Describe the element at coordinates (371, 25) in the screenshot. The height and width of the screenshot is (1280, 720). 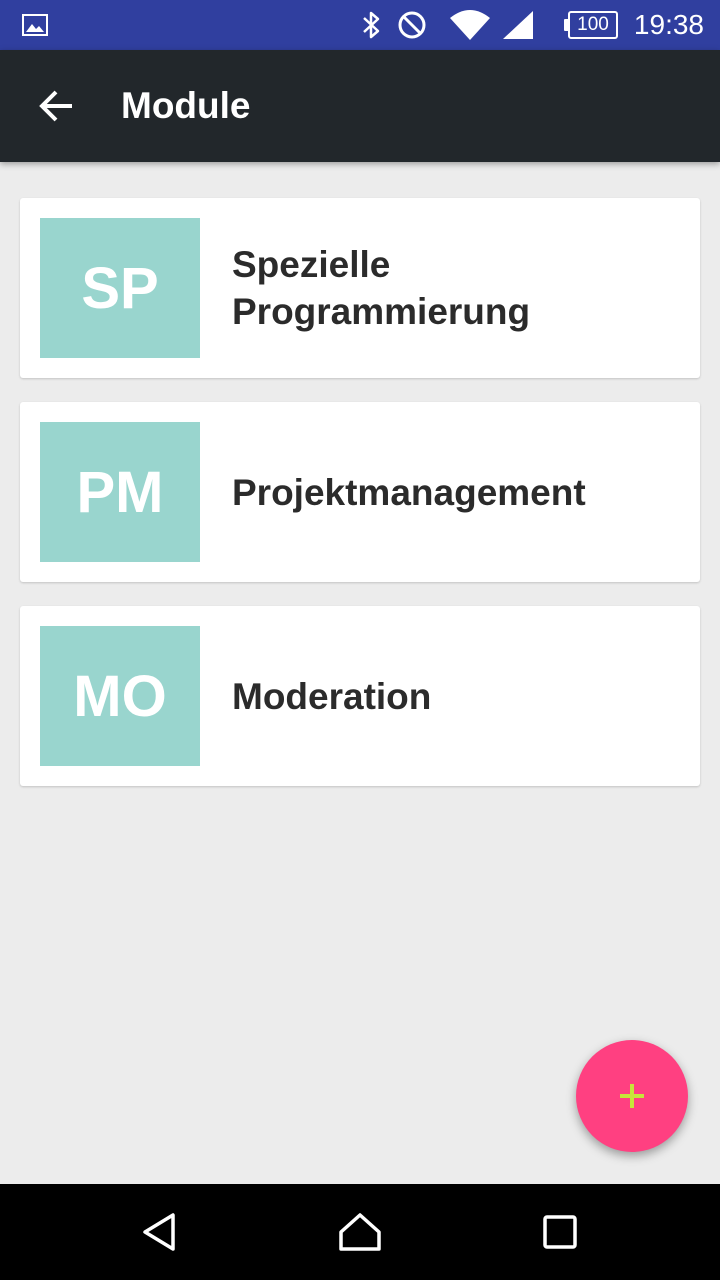
I see `bluetooth-icon` at that location.